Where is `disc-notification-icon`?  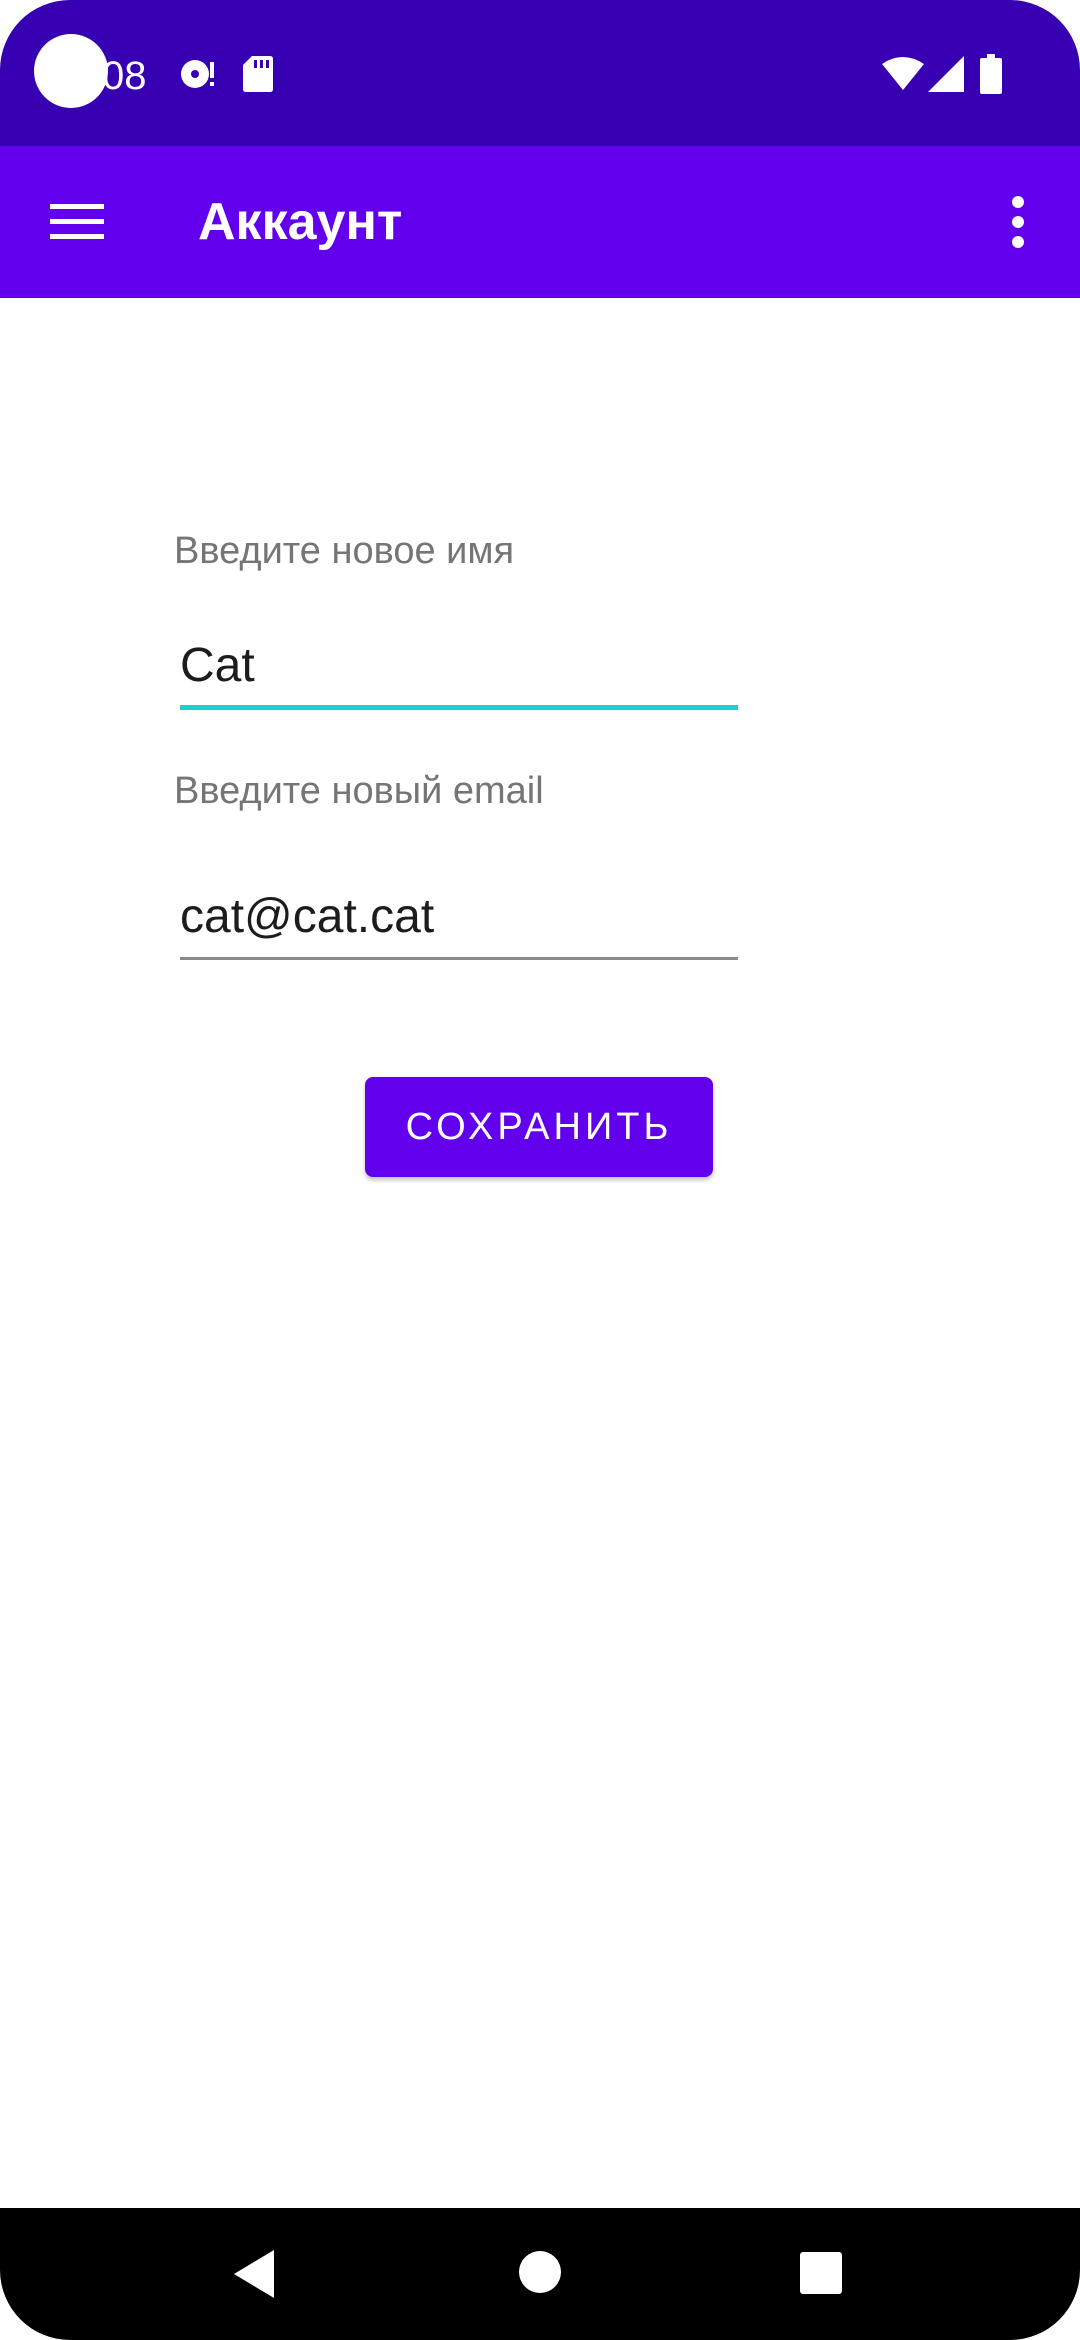 disc-notification-icon is located at coordinates (198, 76).